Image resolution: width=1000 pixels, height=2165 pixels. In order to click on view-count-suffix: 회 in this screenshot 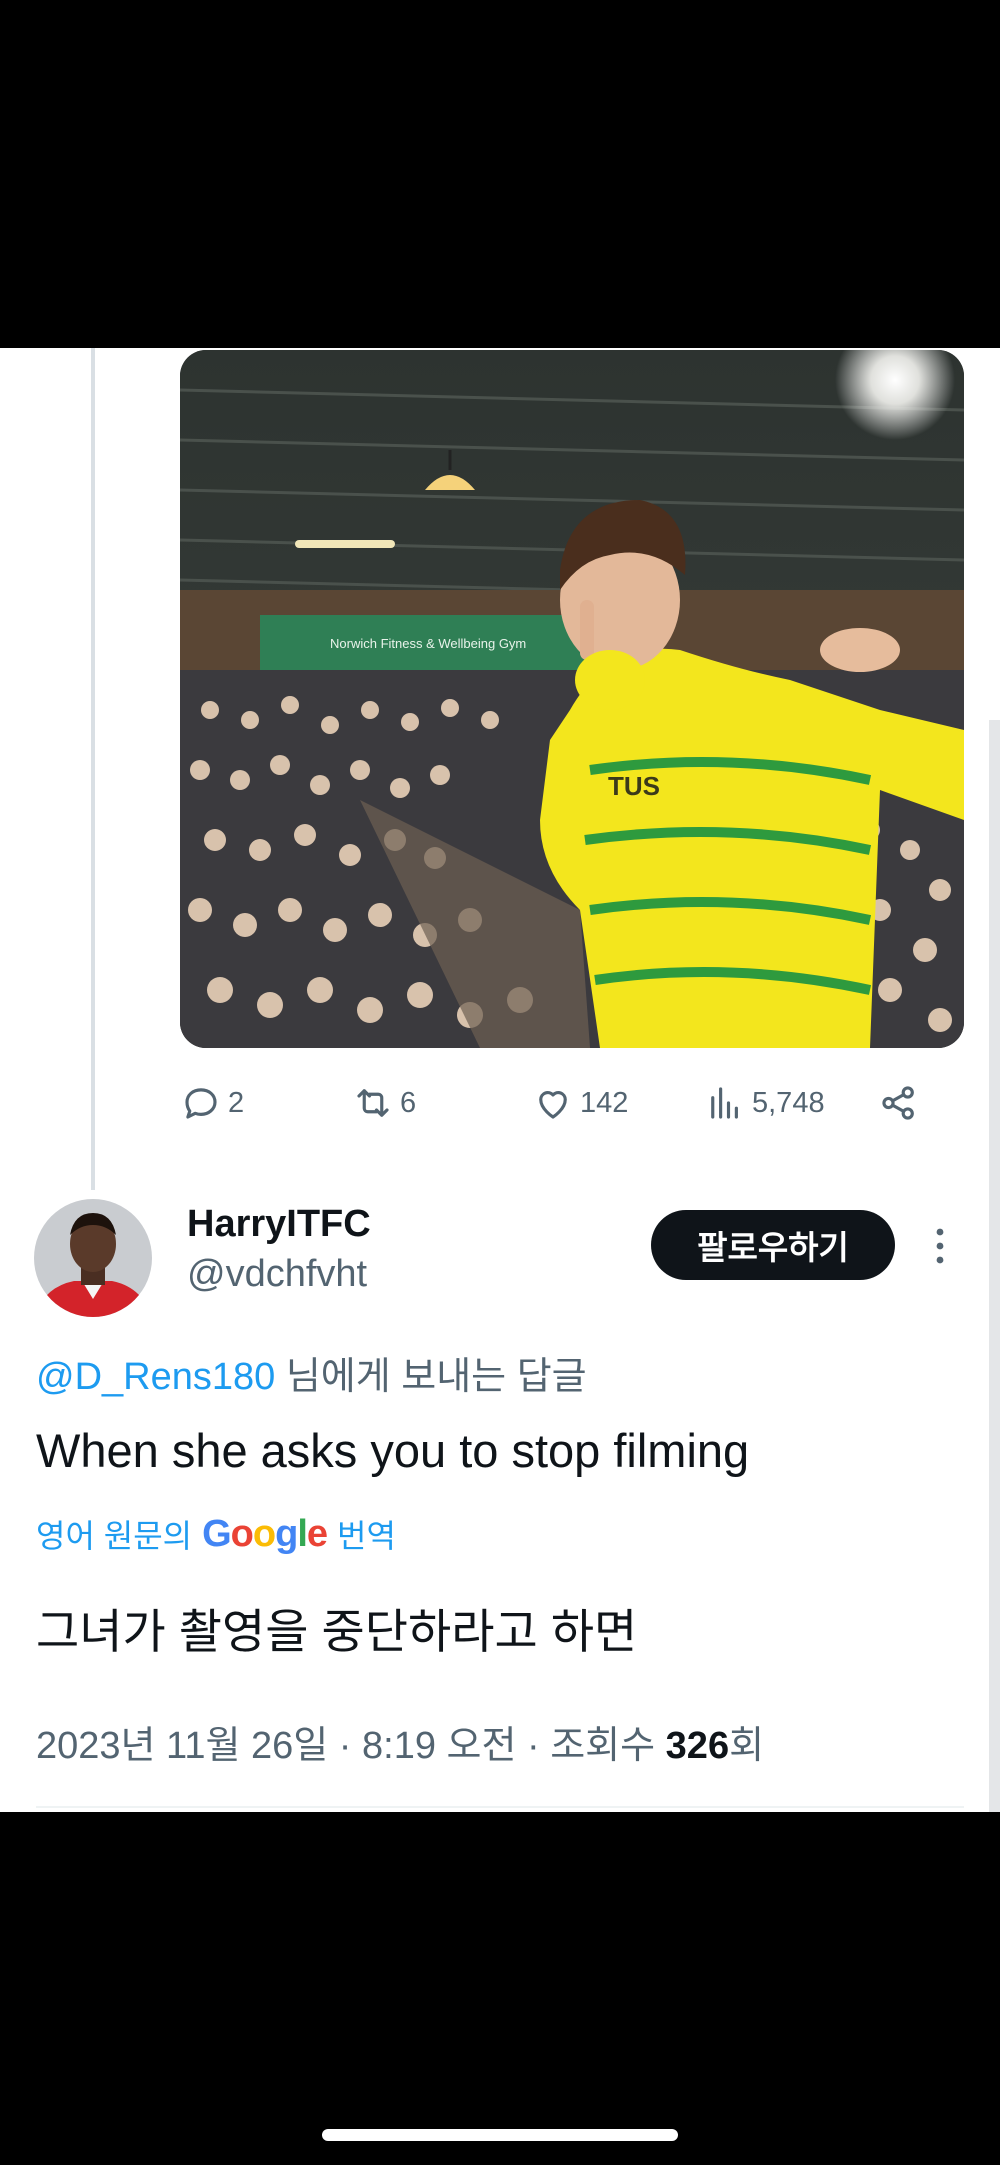, I will do `click(747, 1746)`.